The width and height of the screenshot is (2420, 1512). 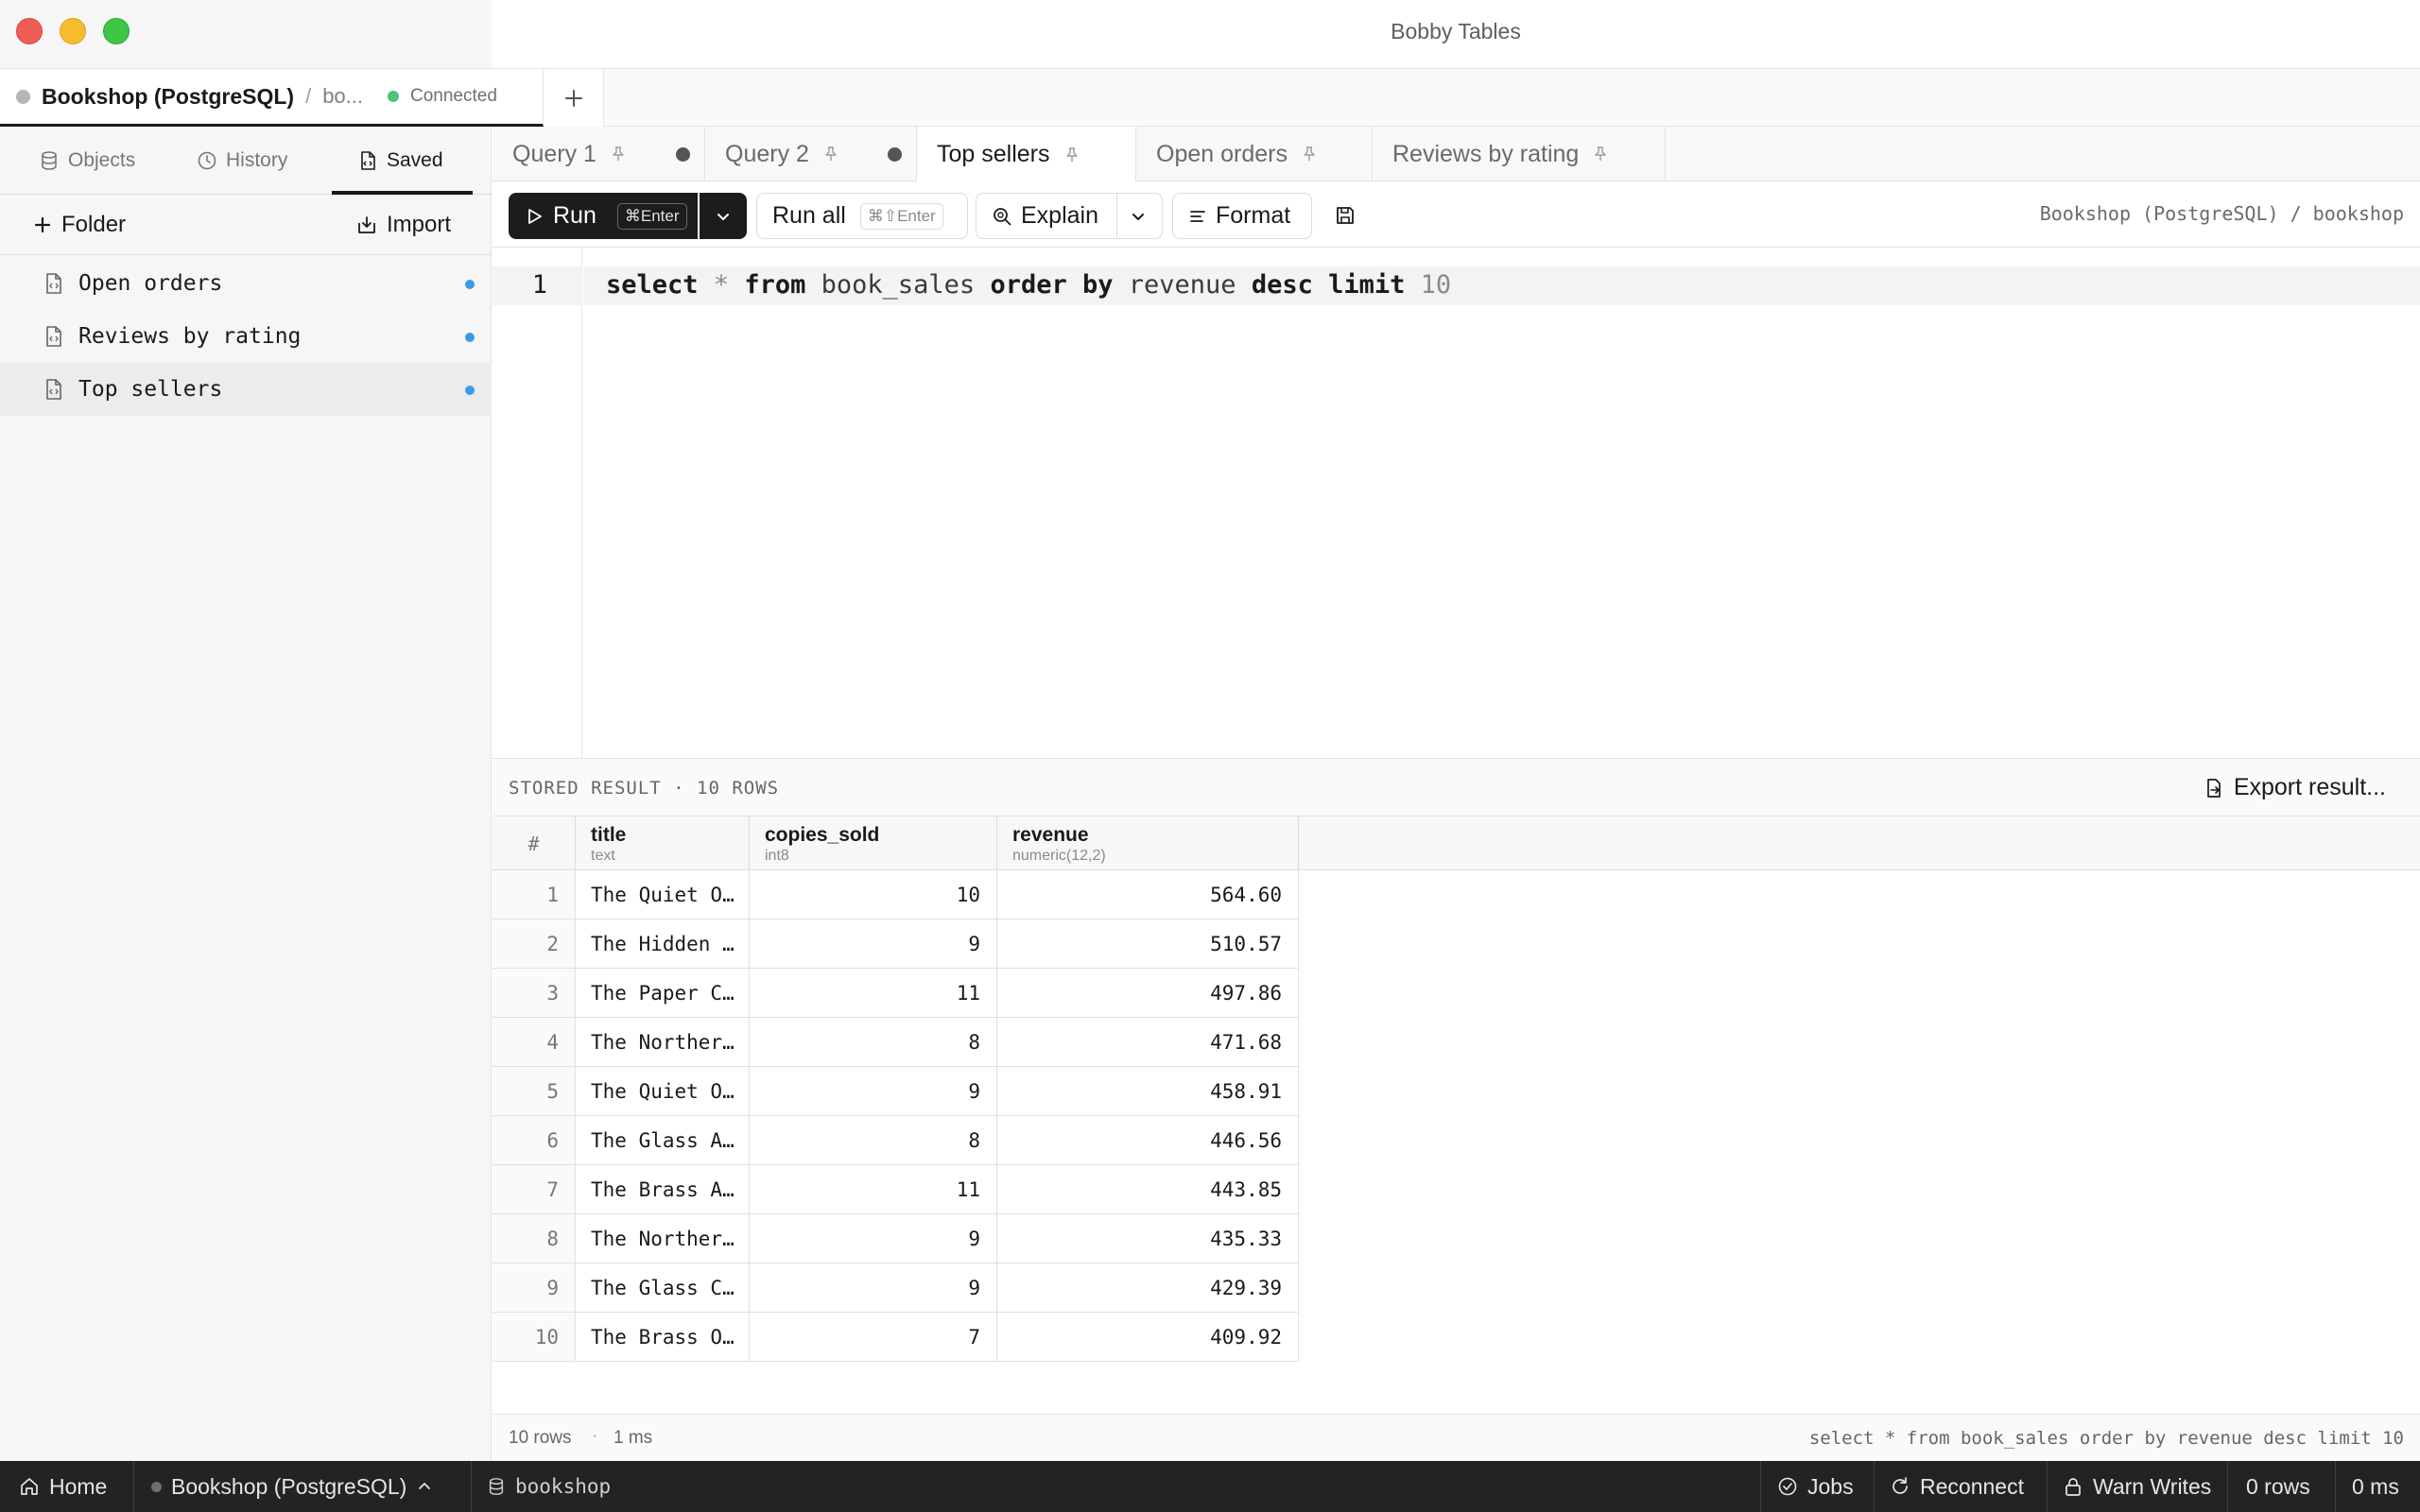 I want to click on sidebar-tab-saved: Saved, so click(x=400, y=161).